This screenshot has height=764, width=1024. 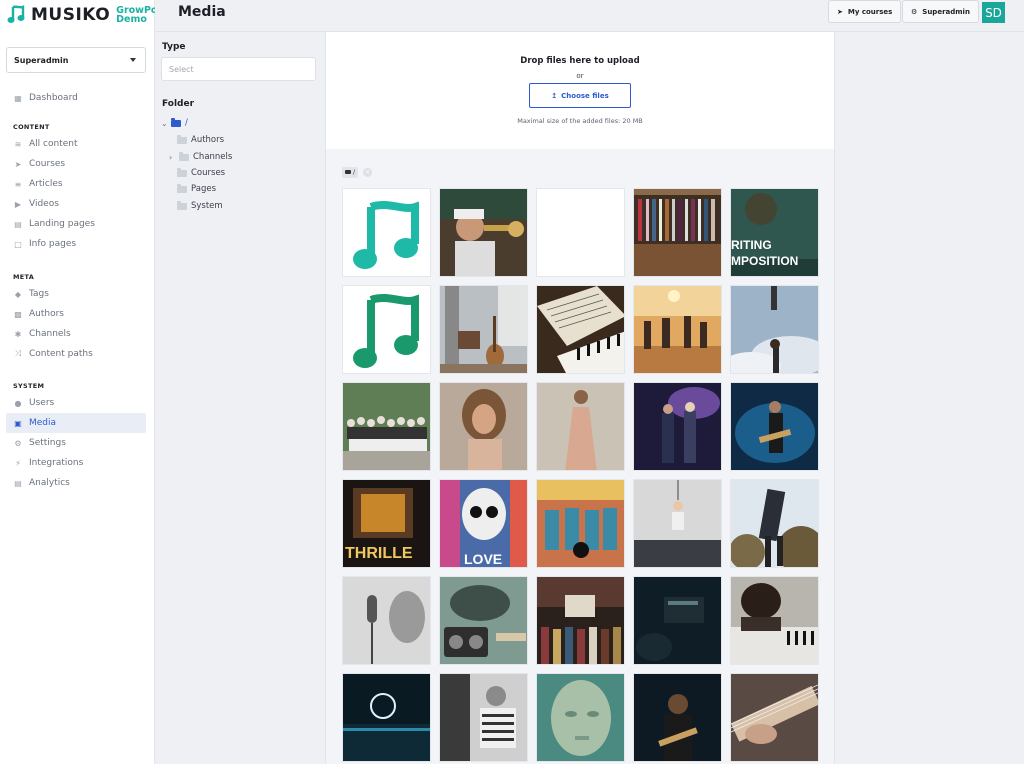 What do you see at coordinates (580, 76) in the screenshot?
I see `or-text: or` at bounding box center [580, 76].